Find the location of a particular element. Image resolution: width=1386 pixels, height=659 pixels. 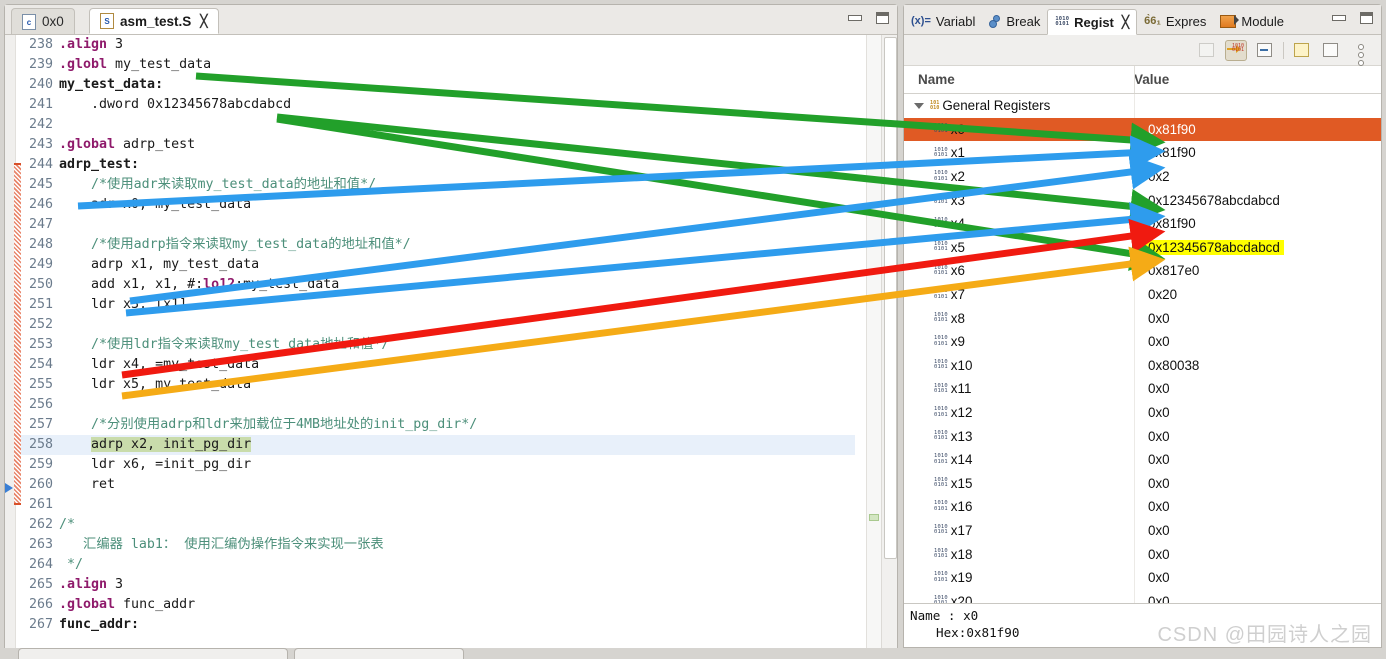

register-row: 1010 0101 x17 0x0 is located at coordinates (1142, 531).